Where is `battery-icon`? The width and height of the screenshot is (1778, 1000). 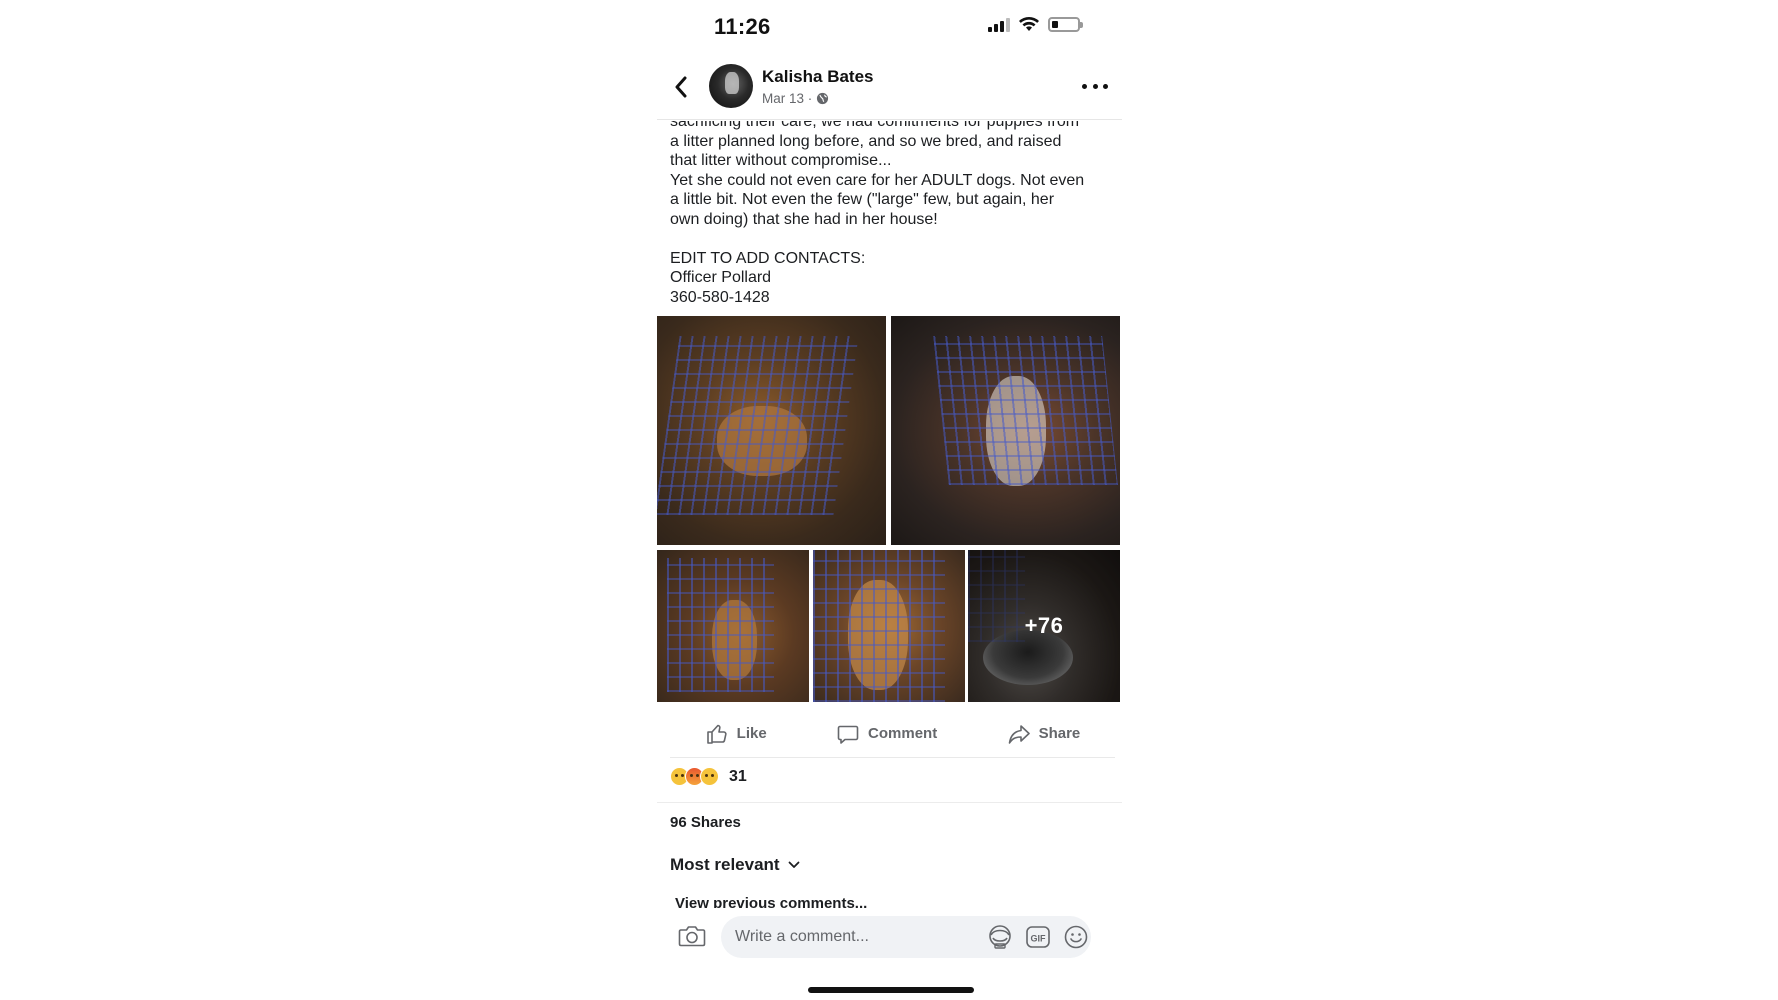
battery-icon is located at coordinates (1065, 24).